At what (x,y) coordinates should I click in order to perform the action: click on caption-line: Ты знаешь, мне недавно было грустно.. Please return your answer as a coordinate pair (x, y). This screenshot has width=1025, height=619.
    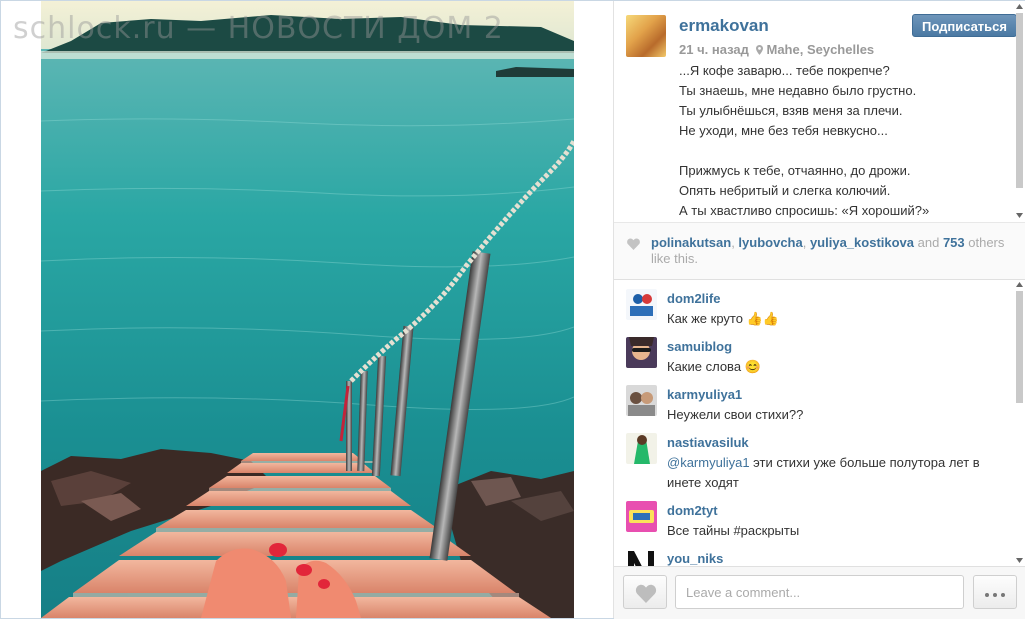
    Looking at the image, I should click on (798, 90).